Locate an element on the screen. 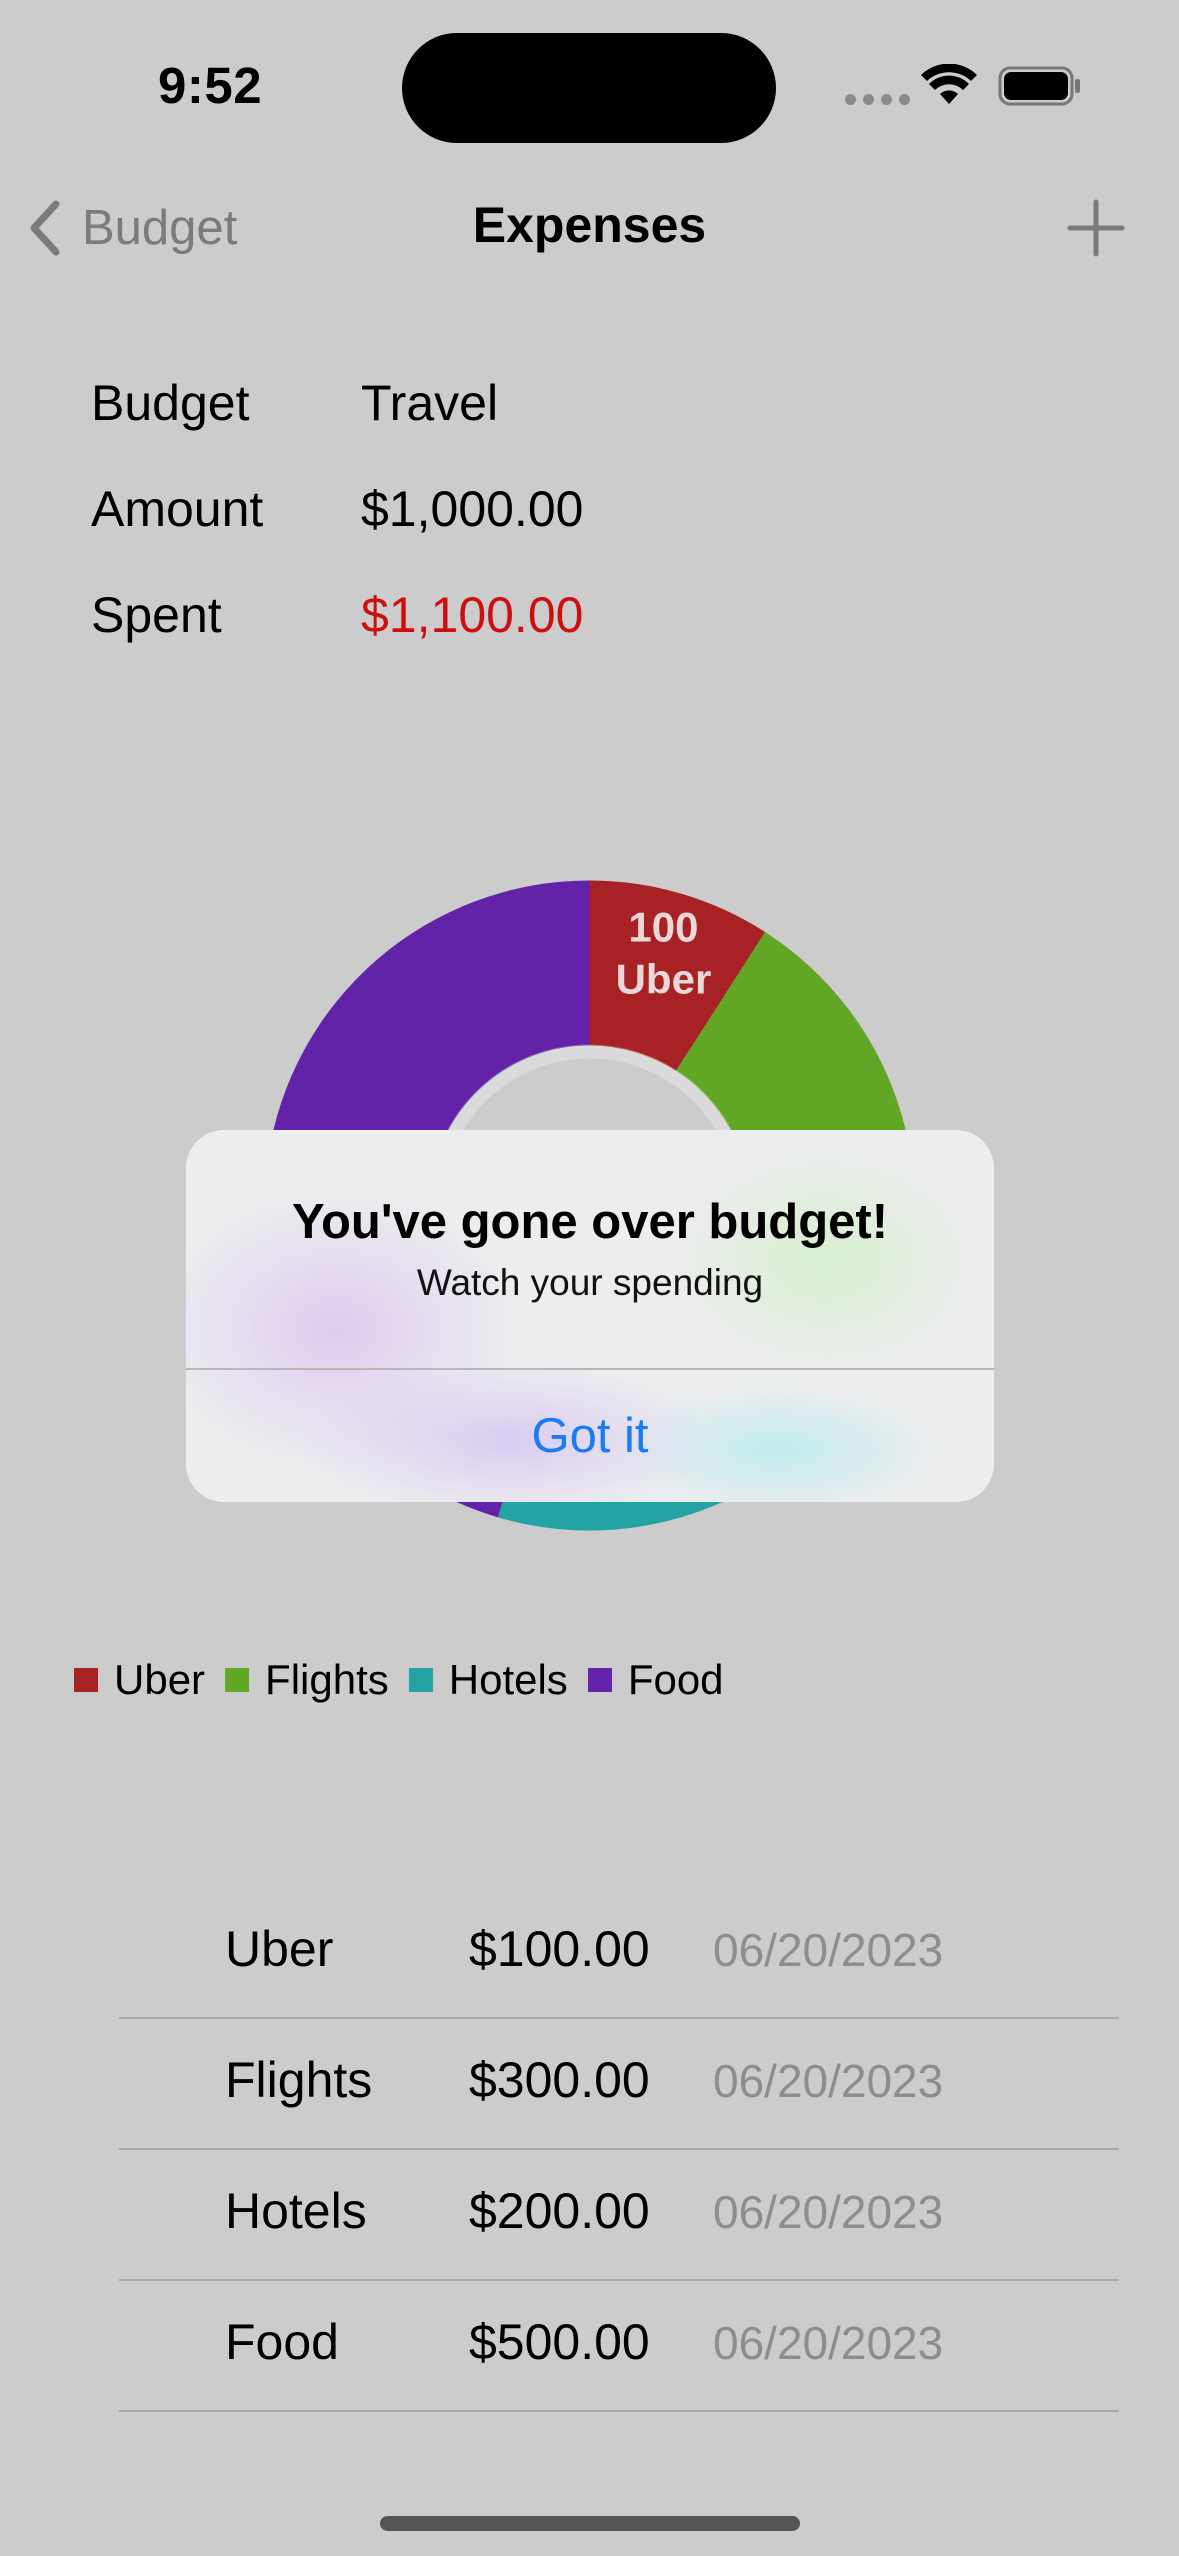 The width and height of the screenshot is (1179, 2556). expense-row-hotels: Hotels $200.00 06/20/2023 is located at coordinates (619, 2215).